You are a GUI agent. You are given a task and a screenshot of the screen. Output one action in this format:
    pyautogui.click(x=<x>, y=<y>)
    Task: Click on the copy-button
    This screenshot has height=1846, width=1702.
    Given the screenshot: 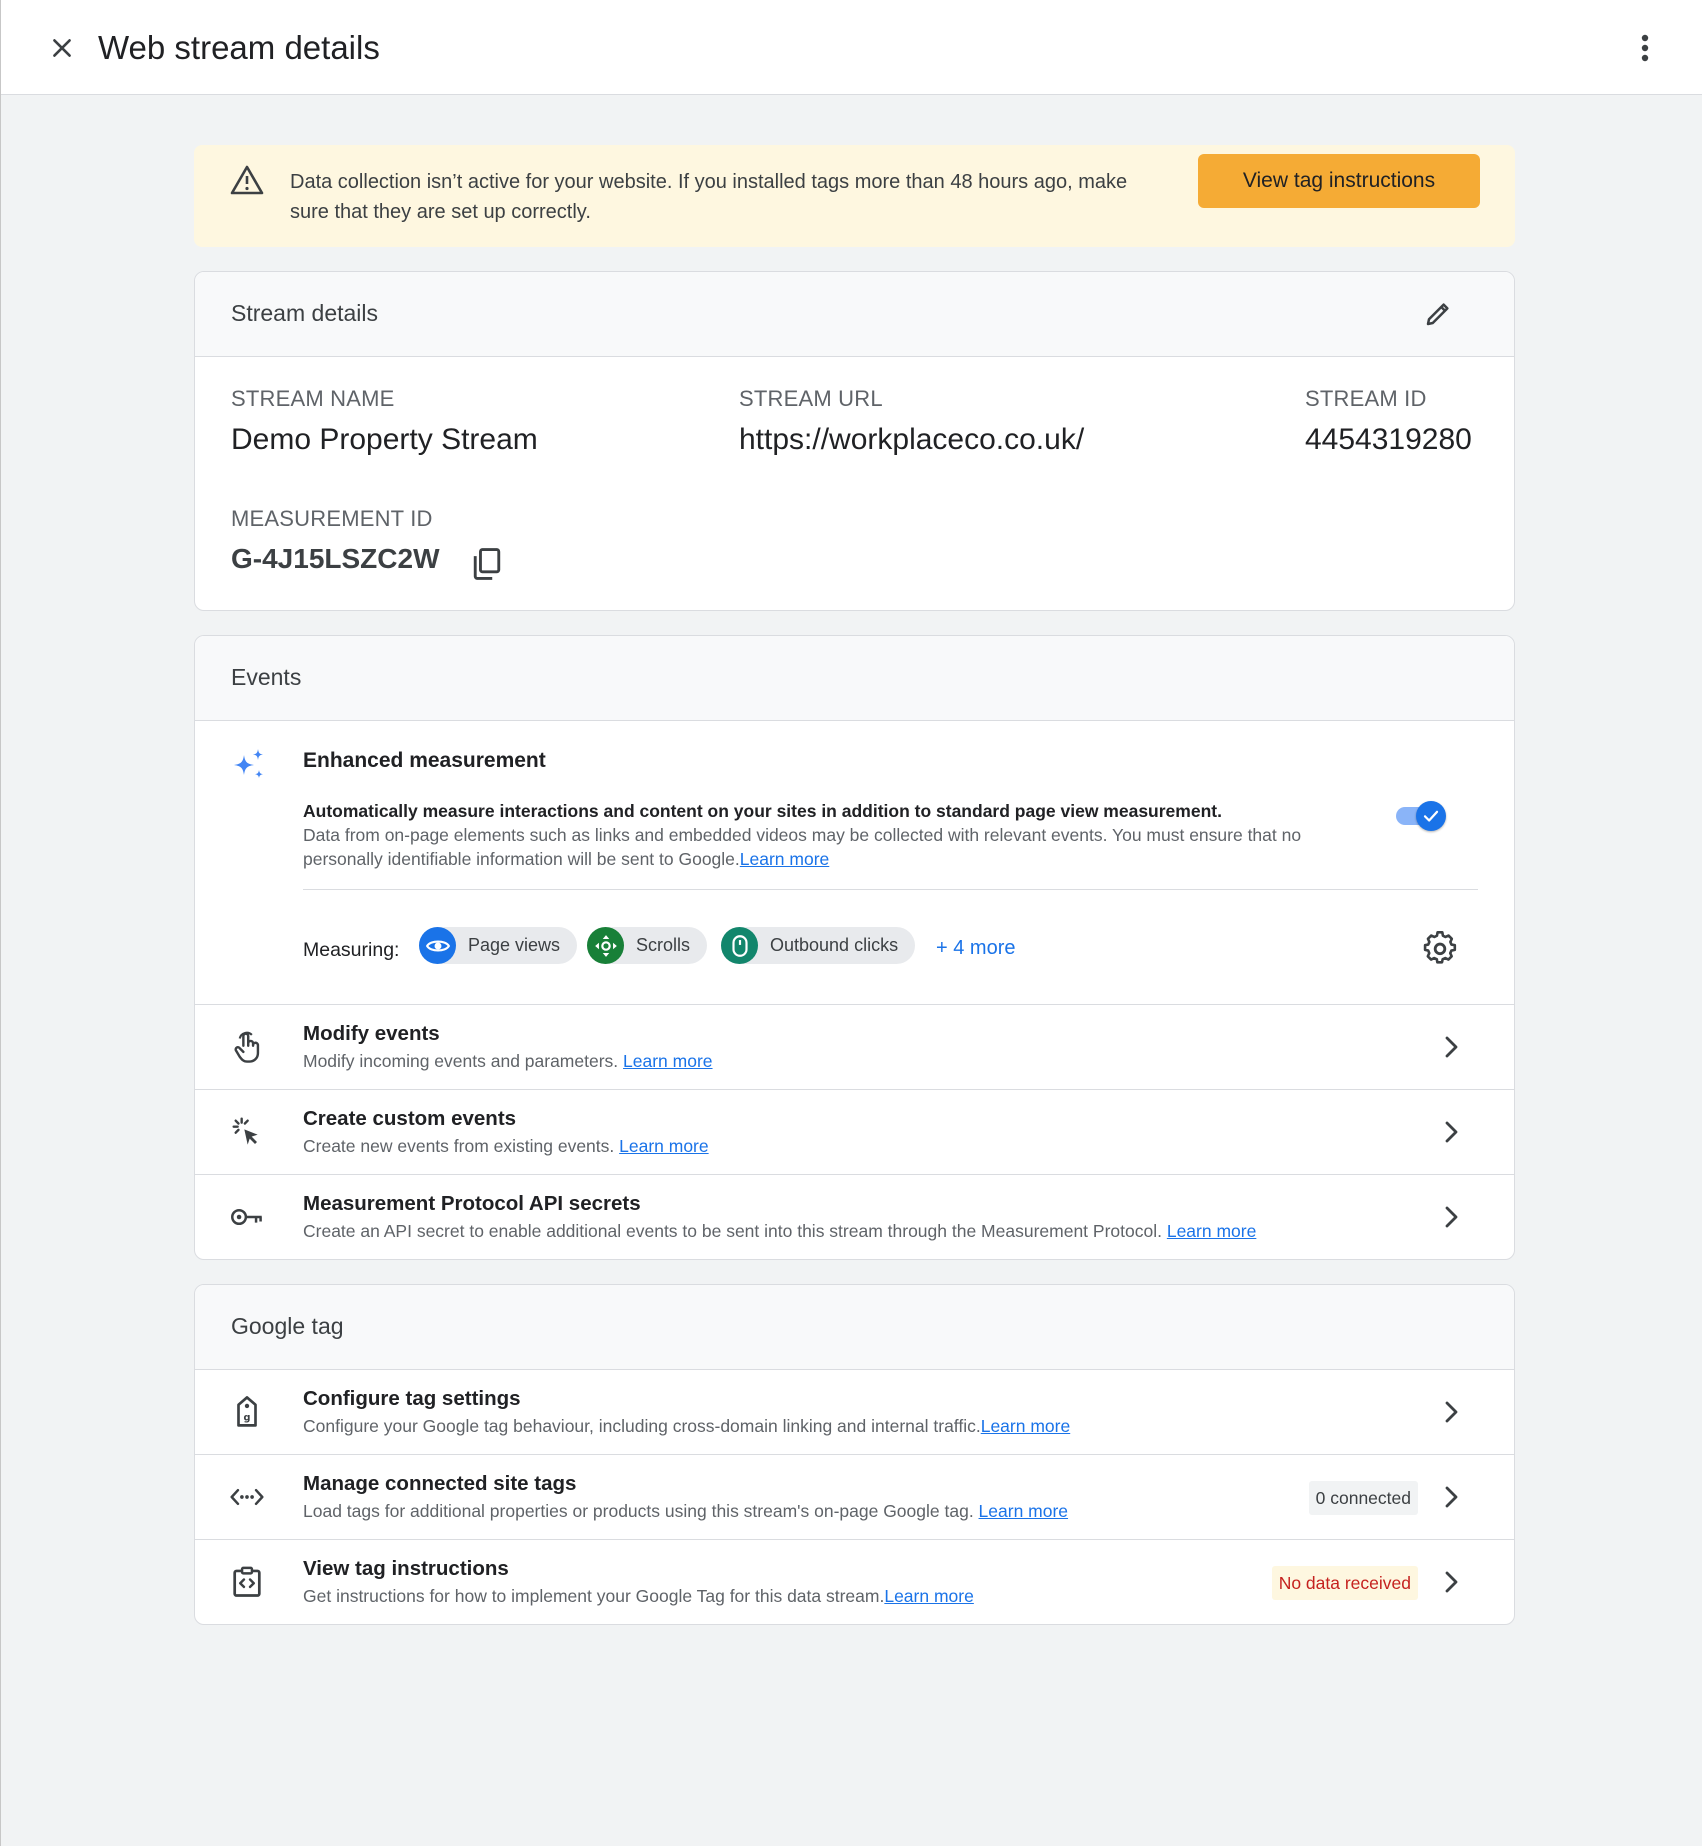 What is the action you would take?
    pyautogui.click(x=487, y=564)
    